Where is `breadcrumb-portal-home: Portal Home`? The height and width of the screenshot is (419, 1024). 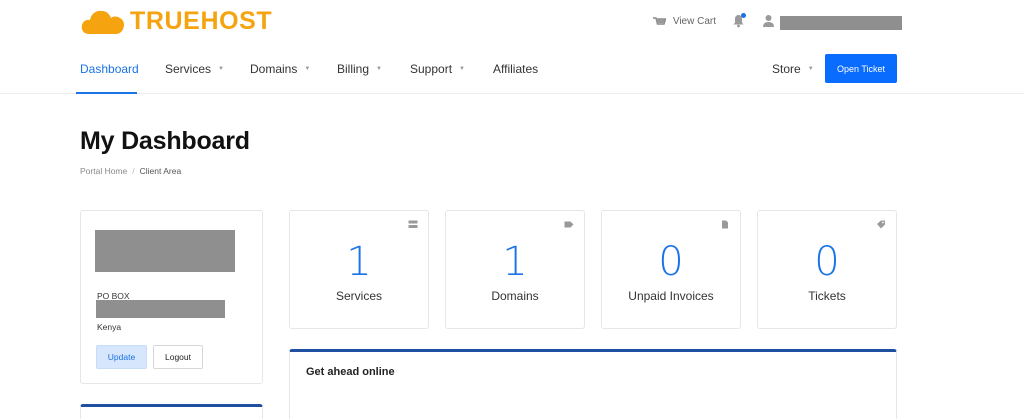
breadcrumb-portal-home: Portal Home is located at coordinates (103, 171).